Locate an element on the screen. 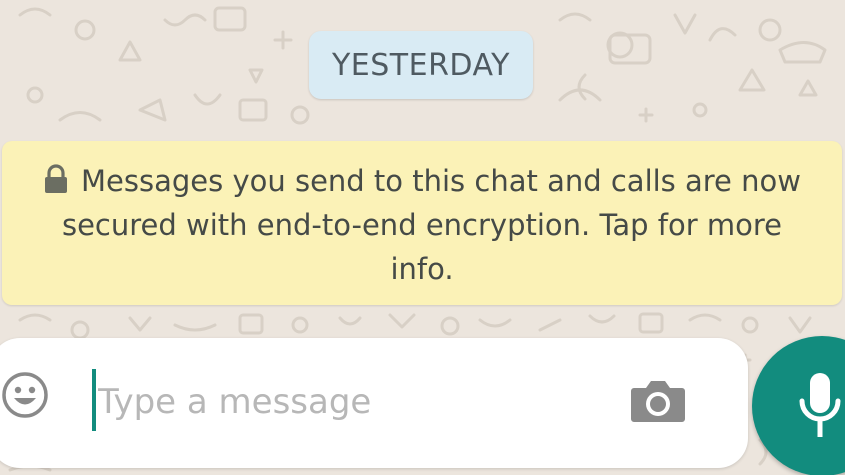 Image resolution: width=845 pixels, height=475 pixels. smiley-icon is located at coordinates (25, 395).